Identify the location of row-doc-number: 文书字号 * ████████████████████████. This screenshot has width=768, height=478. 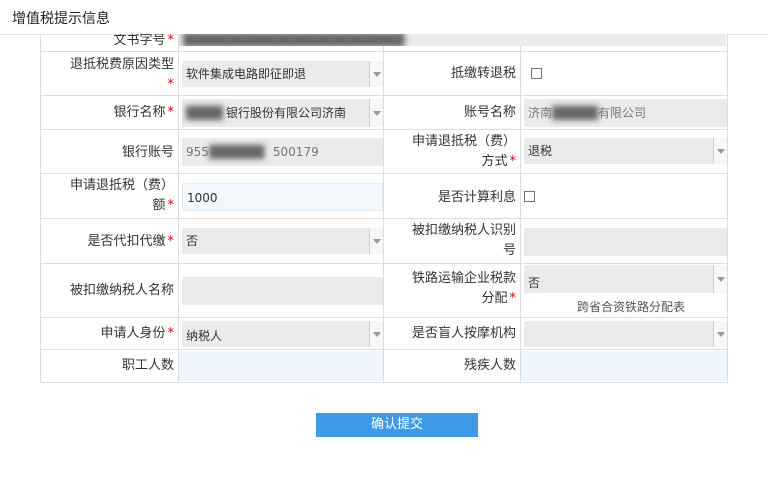
(384, 43).